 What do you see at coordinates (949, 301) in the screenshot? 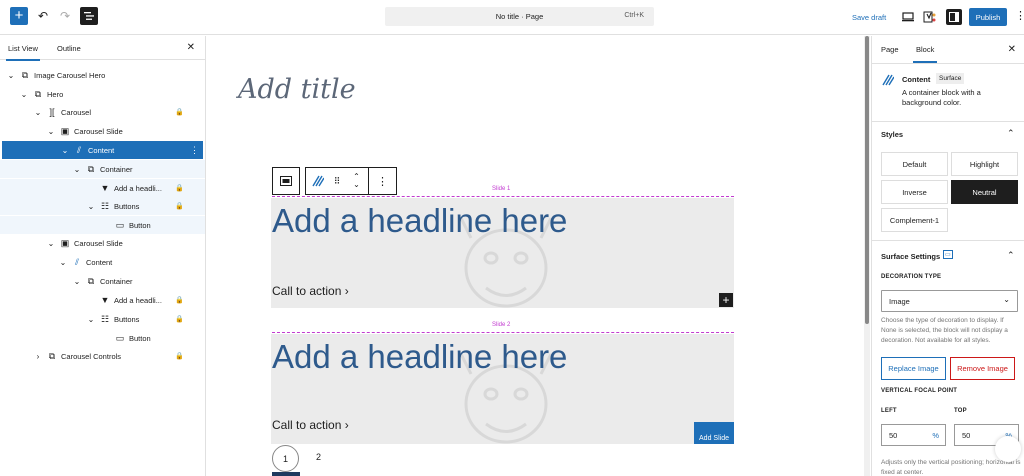
I see `decoration-type-select: Image ⌄` at bounding box center [949, 301].